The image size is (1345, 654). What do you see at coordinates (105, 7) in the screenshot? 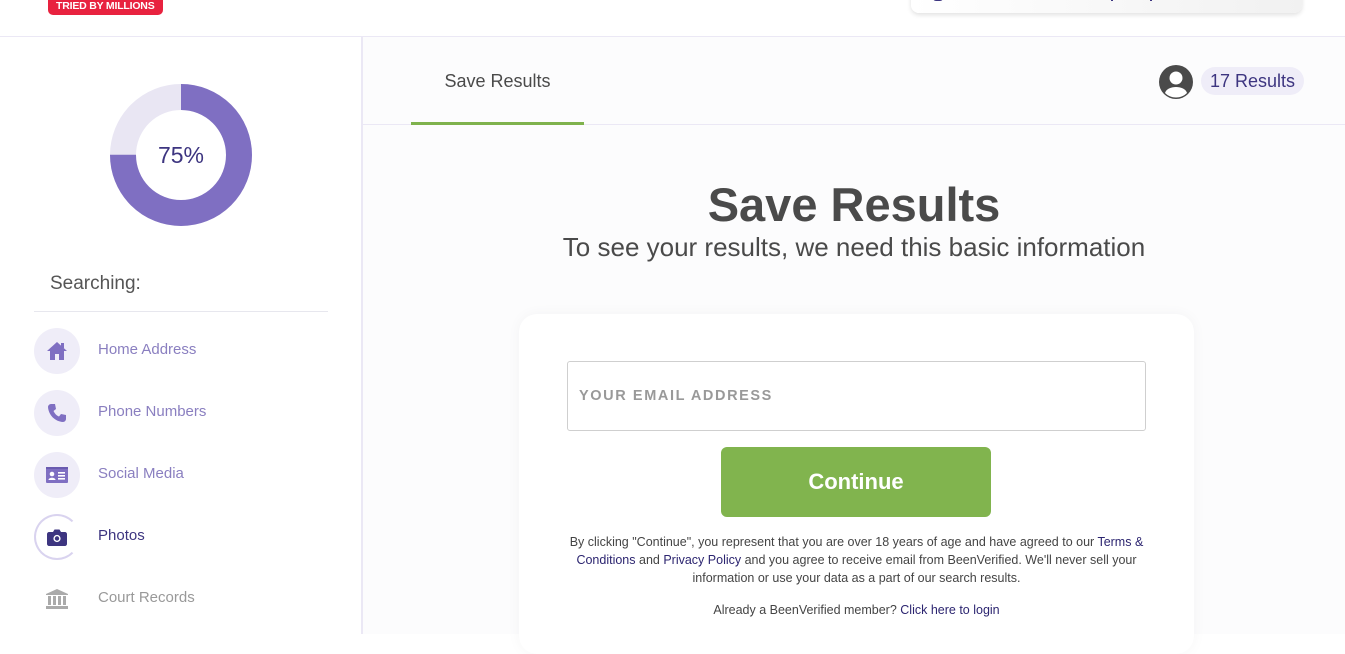
I see `tried-by-millions-badge: TRIED BY MILLIONS` at bounding box center [105, 7].